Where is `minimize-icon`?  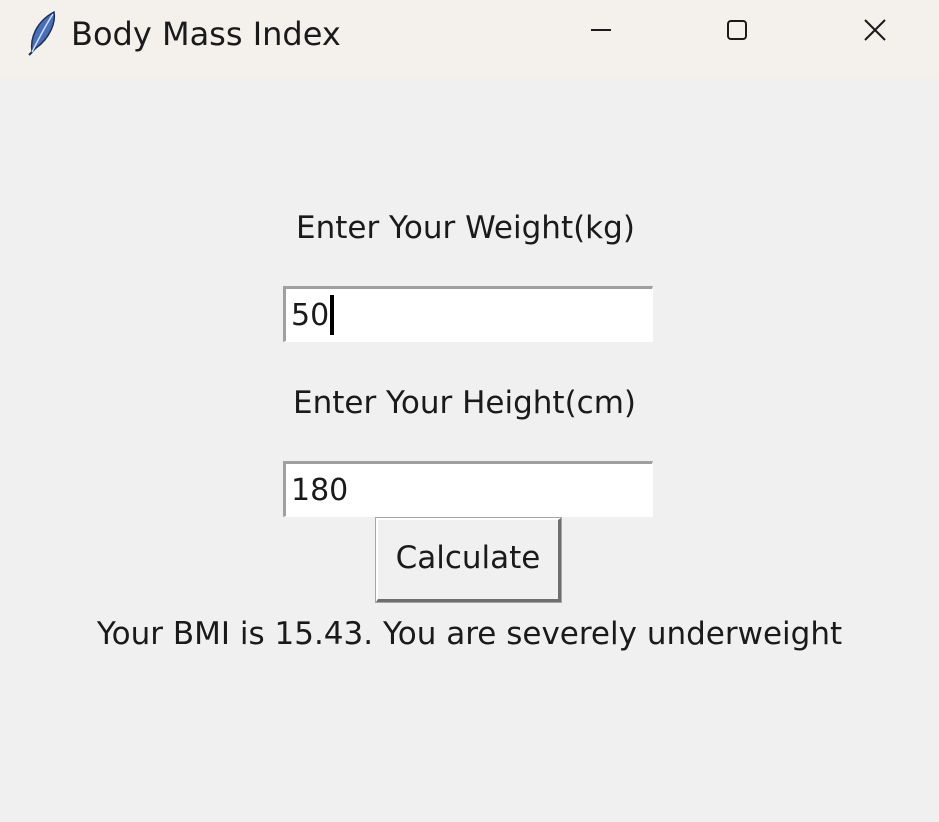
minimize-icon is located at coordinates (601, 32).